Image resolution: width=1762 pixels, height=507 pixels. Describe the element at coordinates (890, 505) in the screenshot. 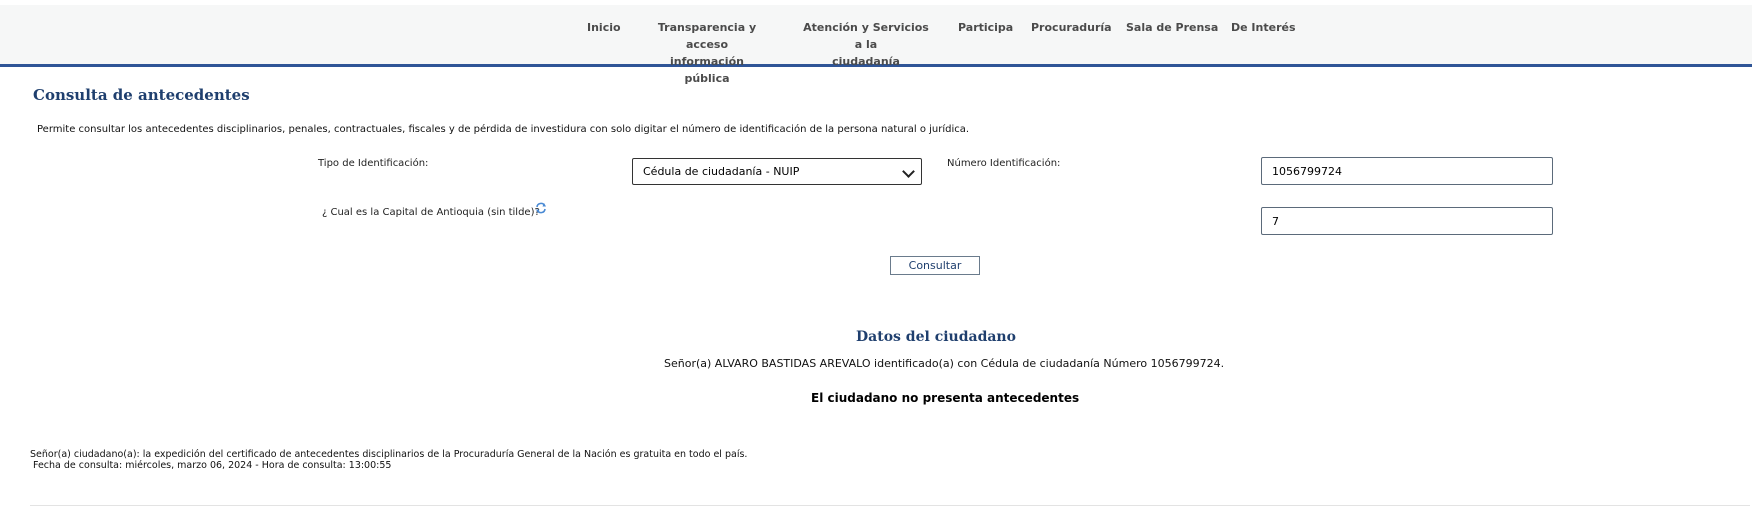

I see `divider` at that location.